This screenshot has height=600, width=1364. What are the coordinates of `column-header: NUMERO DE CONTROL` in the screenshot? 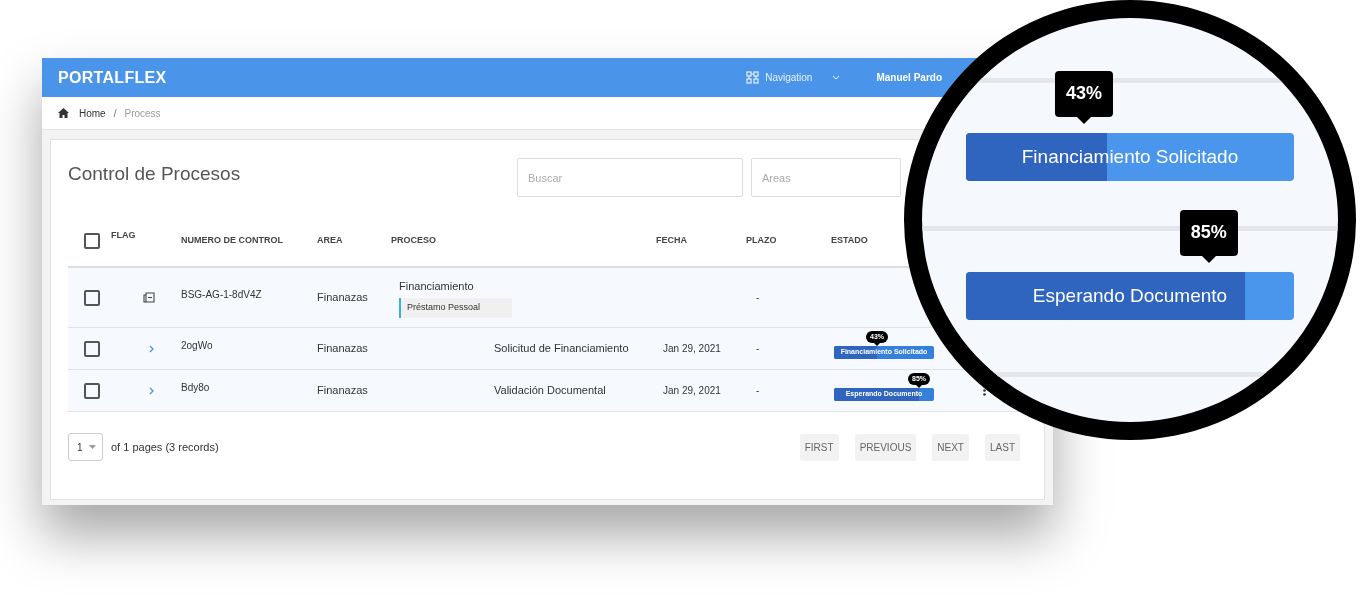 It's located at (232, 241).